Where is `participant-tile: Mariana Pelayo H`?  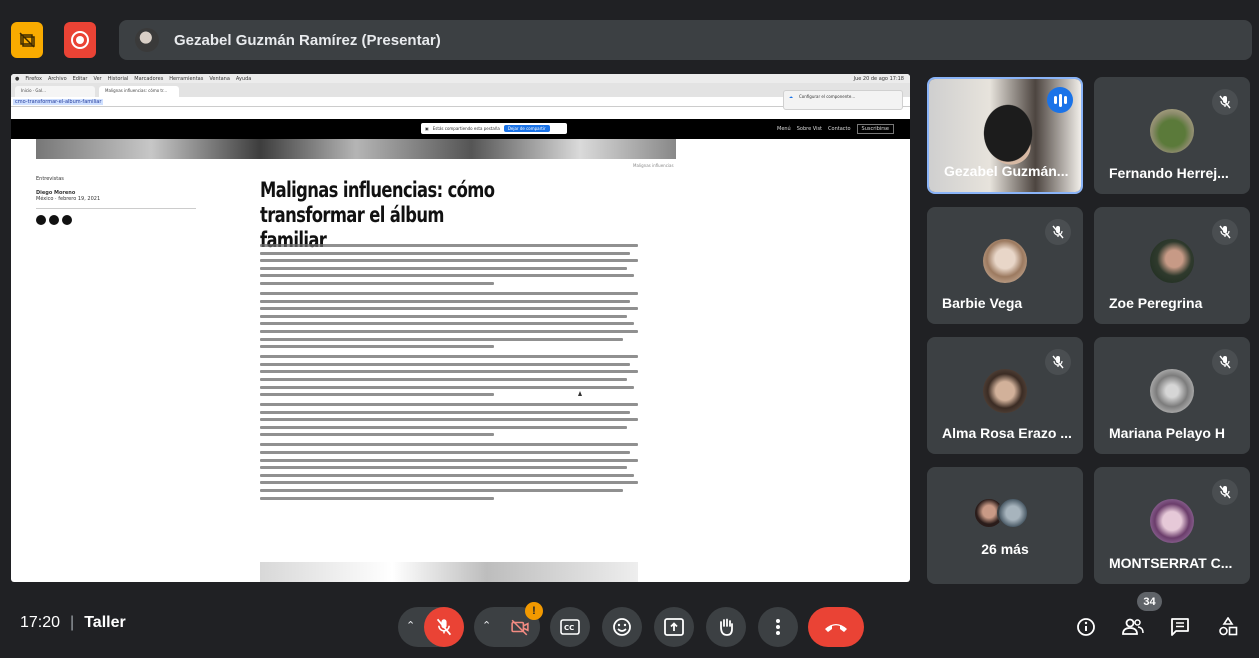
participant-tile: Mariana Pelayo H is located at coordinates (1172, 395).